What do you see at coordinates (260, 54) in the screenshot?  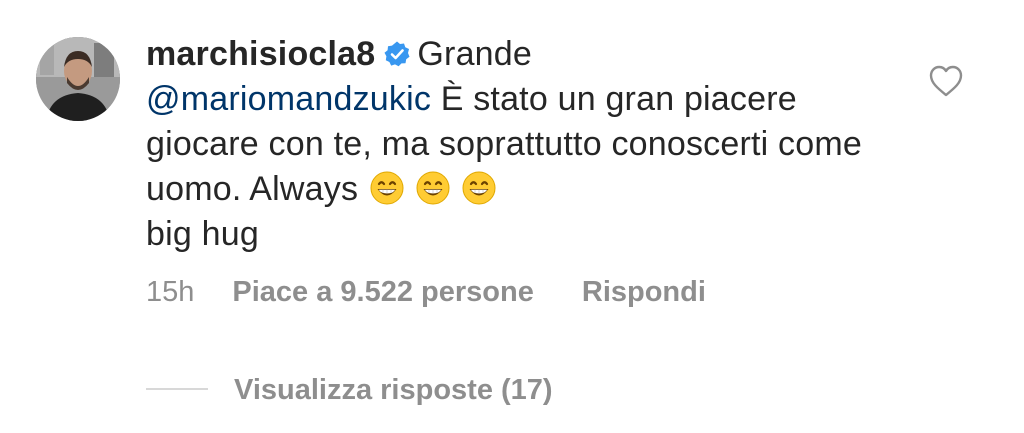 I see `comment-username: marchisiocla8` at bounding box center [260, 54].